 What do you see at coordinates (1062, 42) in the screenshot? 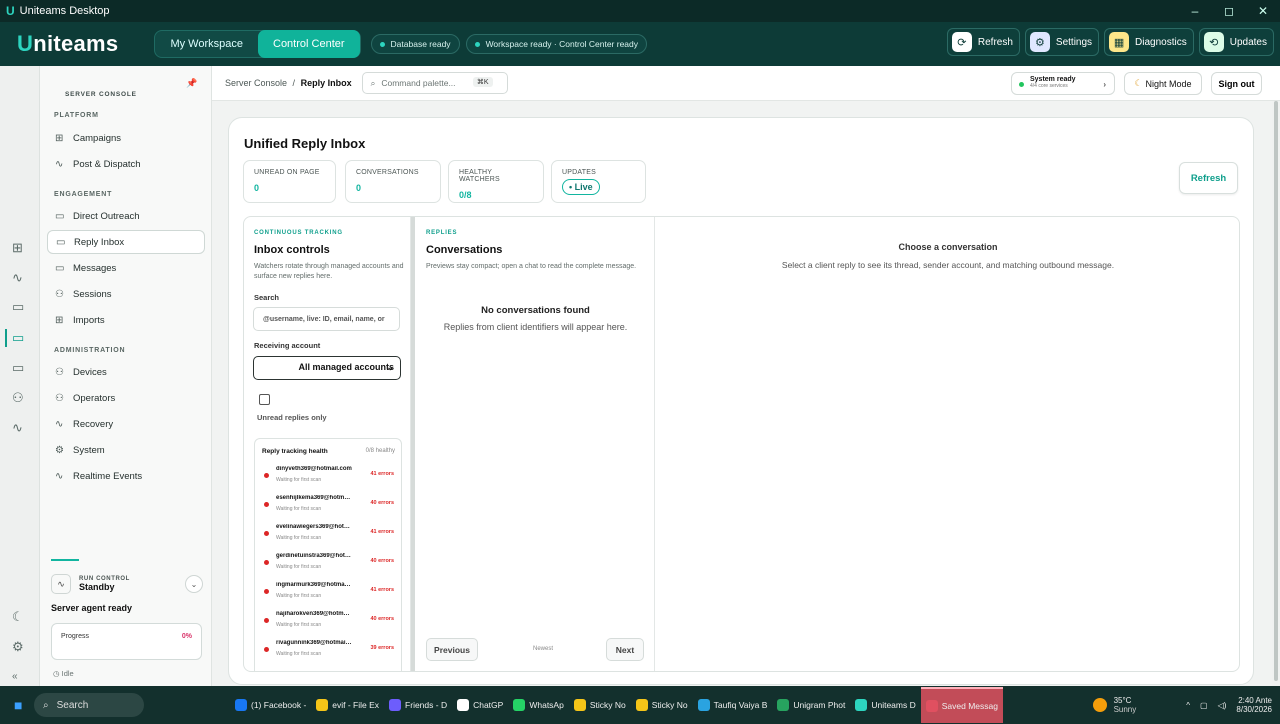
I see `settings-button: ⚙ Settings` at bounding box center [1062, 42].